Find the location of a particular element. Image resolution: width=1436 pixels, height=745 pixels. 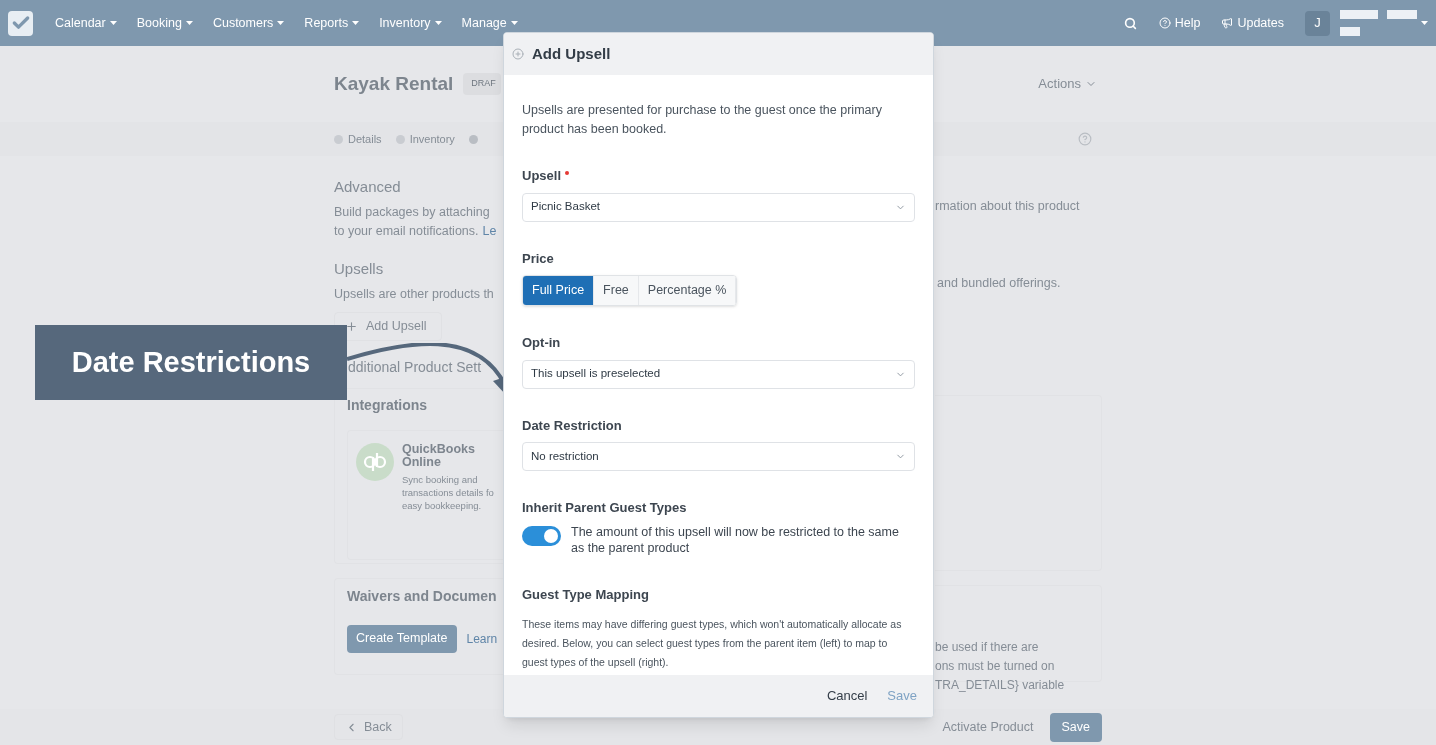

section-title: Guest Type Mapping is located at coordinates (585, 594).